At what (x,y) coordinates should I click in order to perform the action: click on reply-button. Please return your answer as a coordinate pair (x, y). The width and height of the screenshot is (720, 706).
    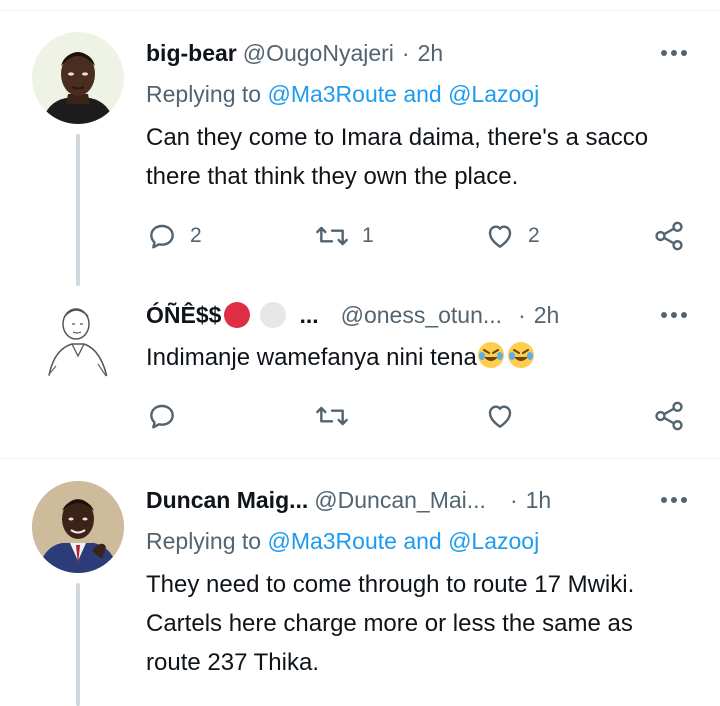
    Looking at the image, I should click on (162, 416).